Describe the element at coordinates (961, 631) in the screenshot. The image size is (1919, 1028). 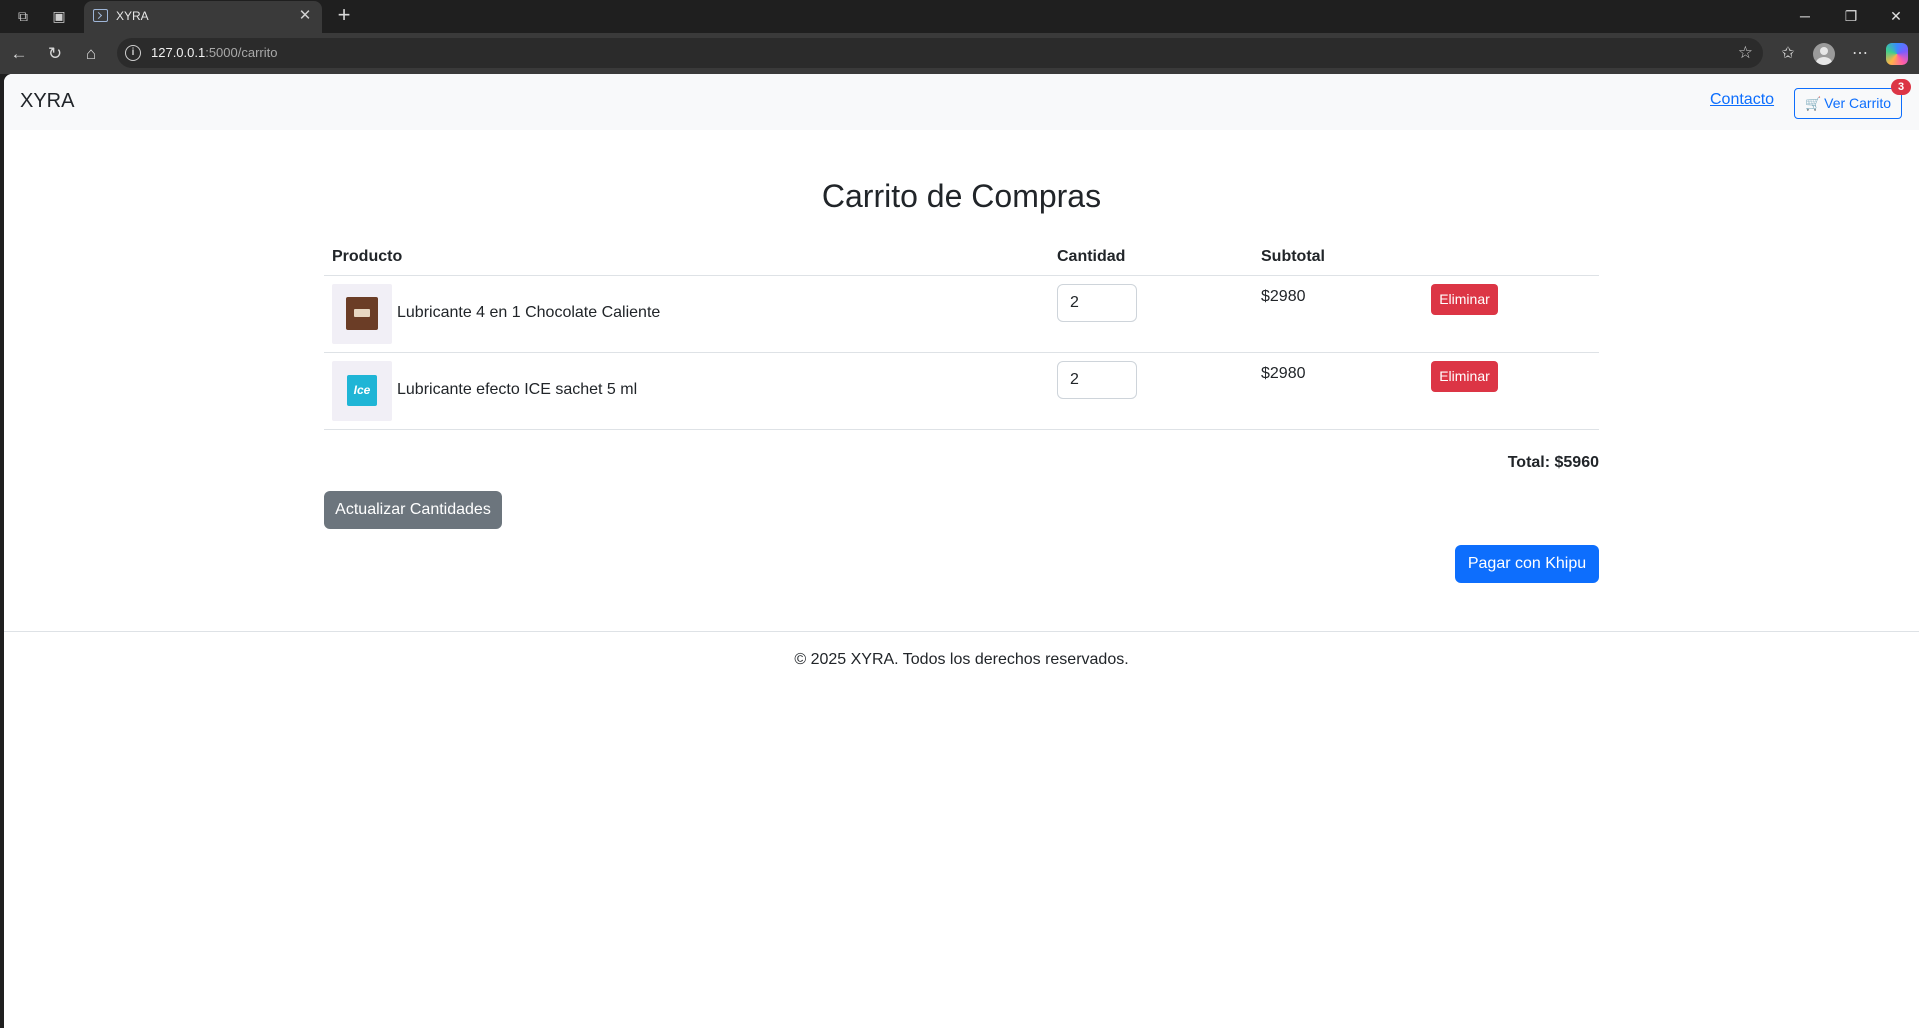
I see `footer-divider` at that location.